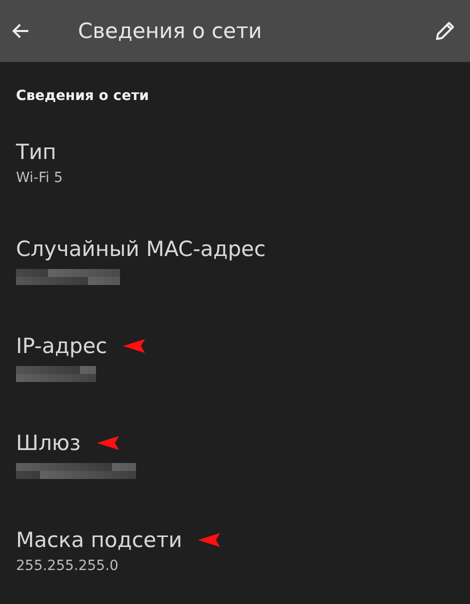 This screenshot has height=604, width=470. What do you see at coordinates (67, 566) in the screenshot?
I see `item-value: 255.255.255.0` at bounding box center [67, 566].